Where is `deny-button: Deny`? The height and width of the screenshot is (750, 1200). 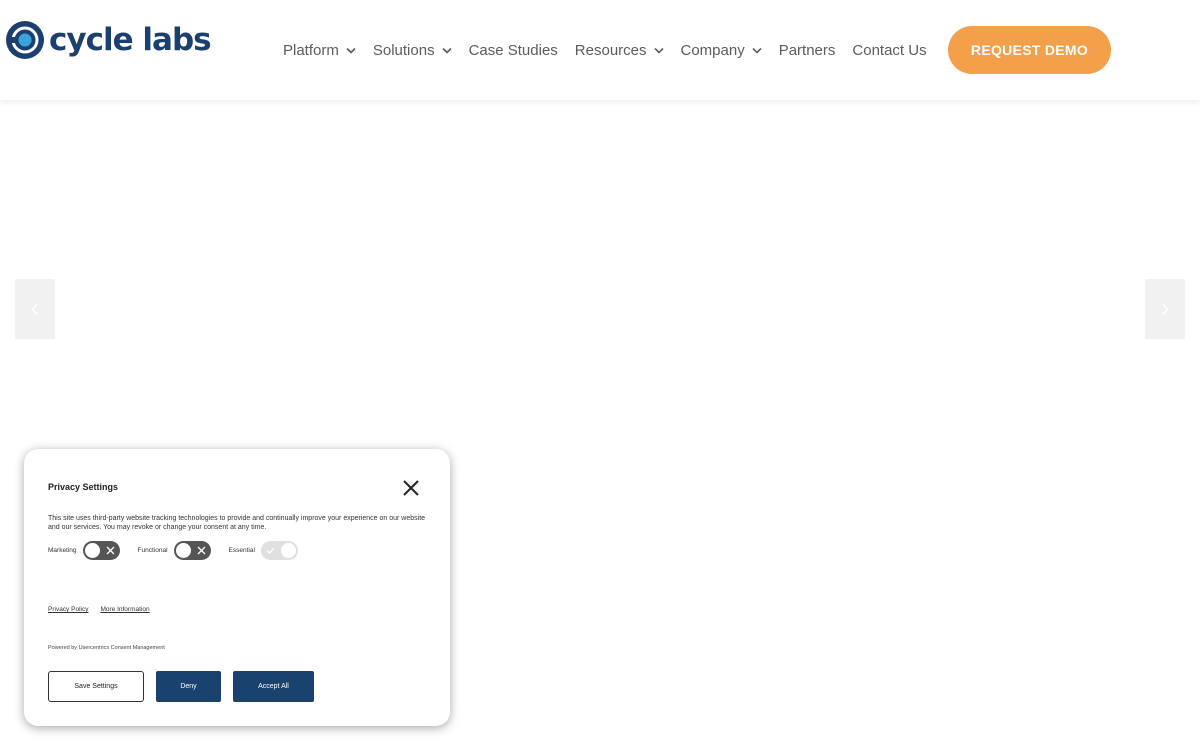 deny-button: Deny is located at coordinates (188, 686).